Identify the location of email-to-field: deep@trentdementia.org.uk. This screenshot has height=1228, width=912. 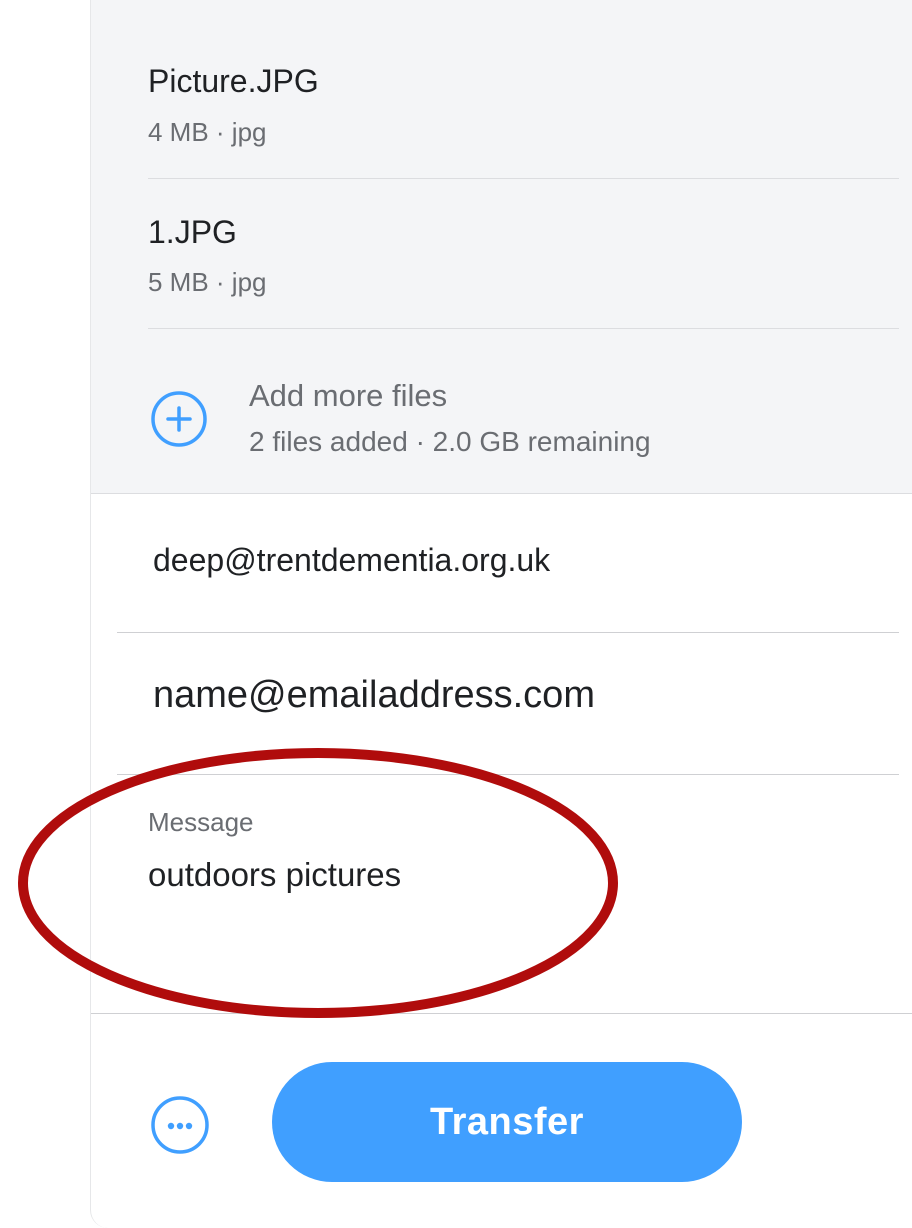
(508, 563).